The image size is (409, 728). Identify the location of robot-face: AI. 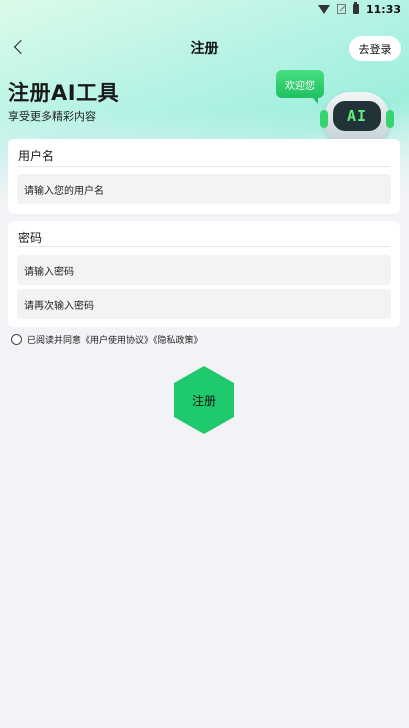
(357, 116).